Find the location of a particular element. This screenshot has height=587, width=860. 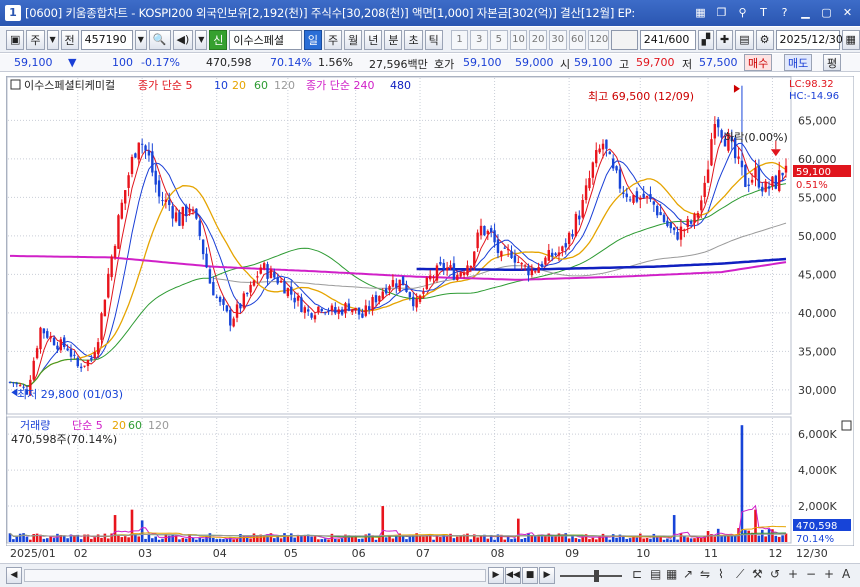

scroll-thumb is located at coordinates (255, 575).